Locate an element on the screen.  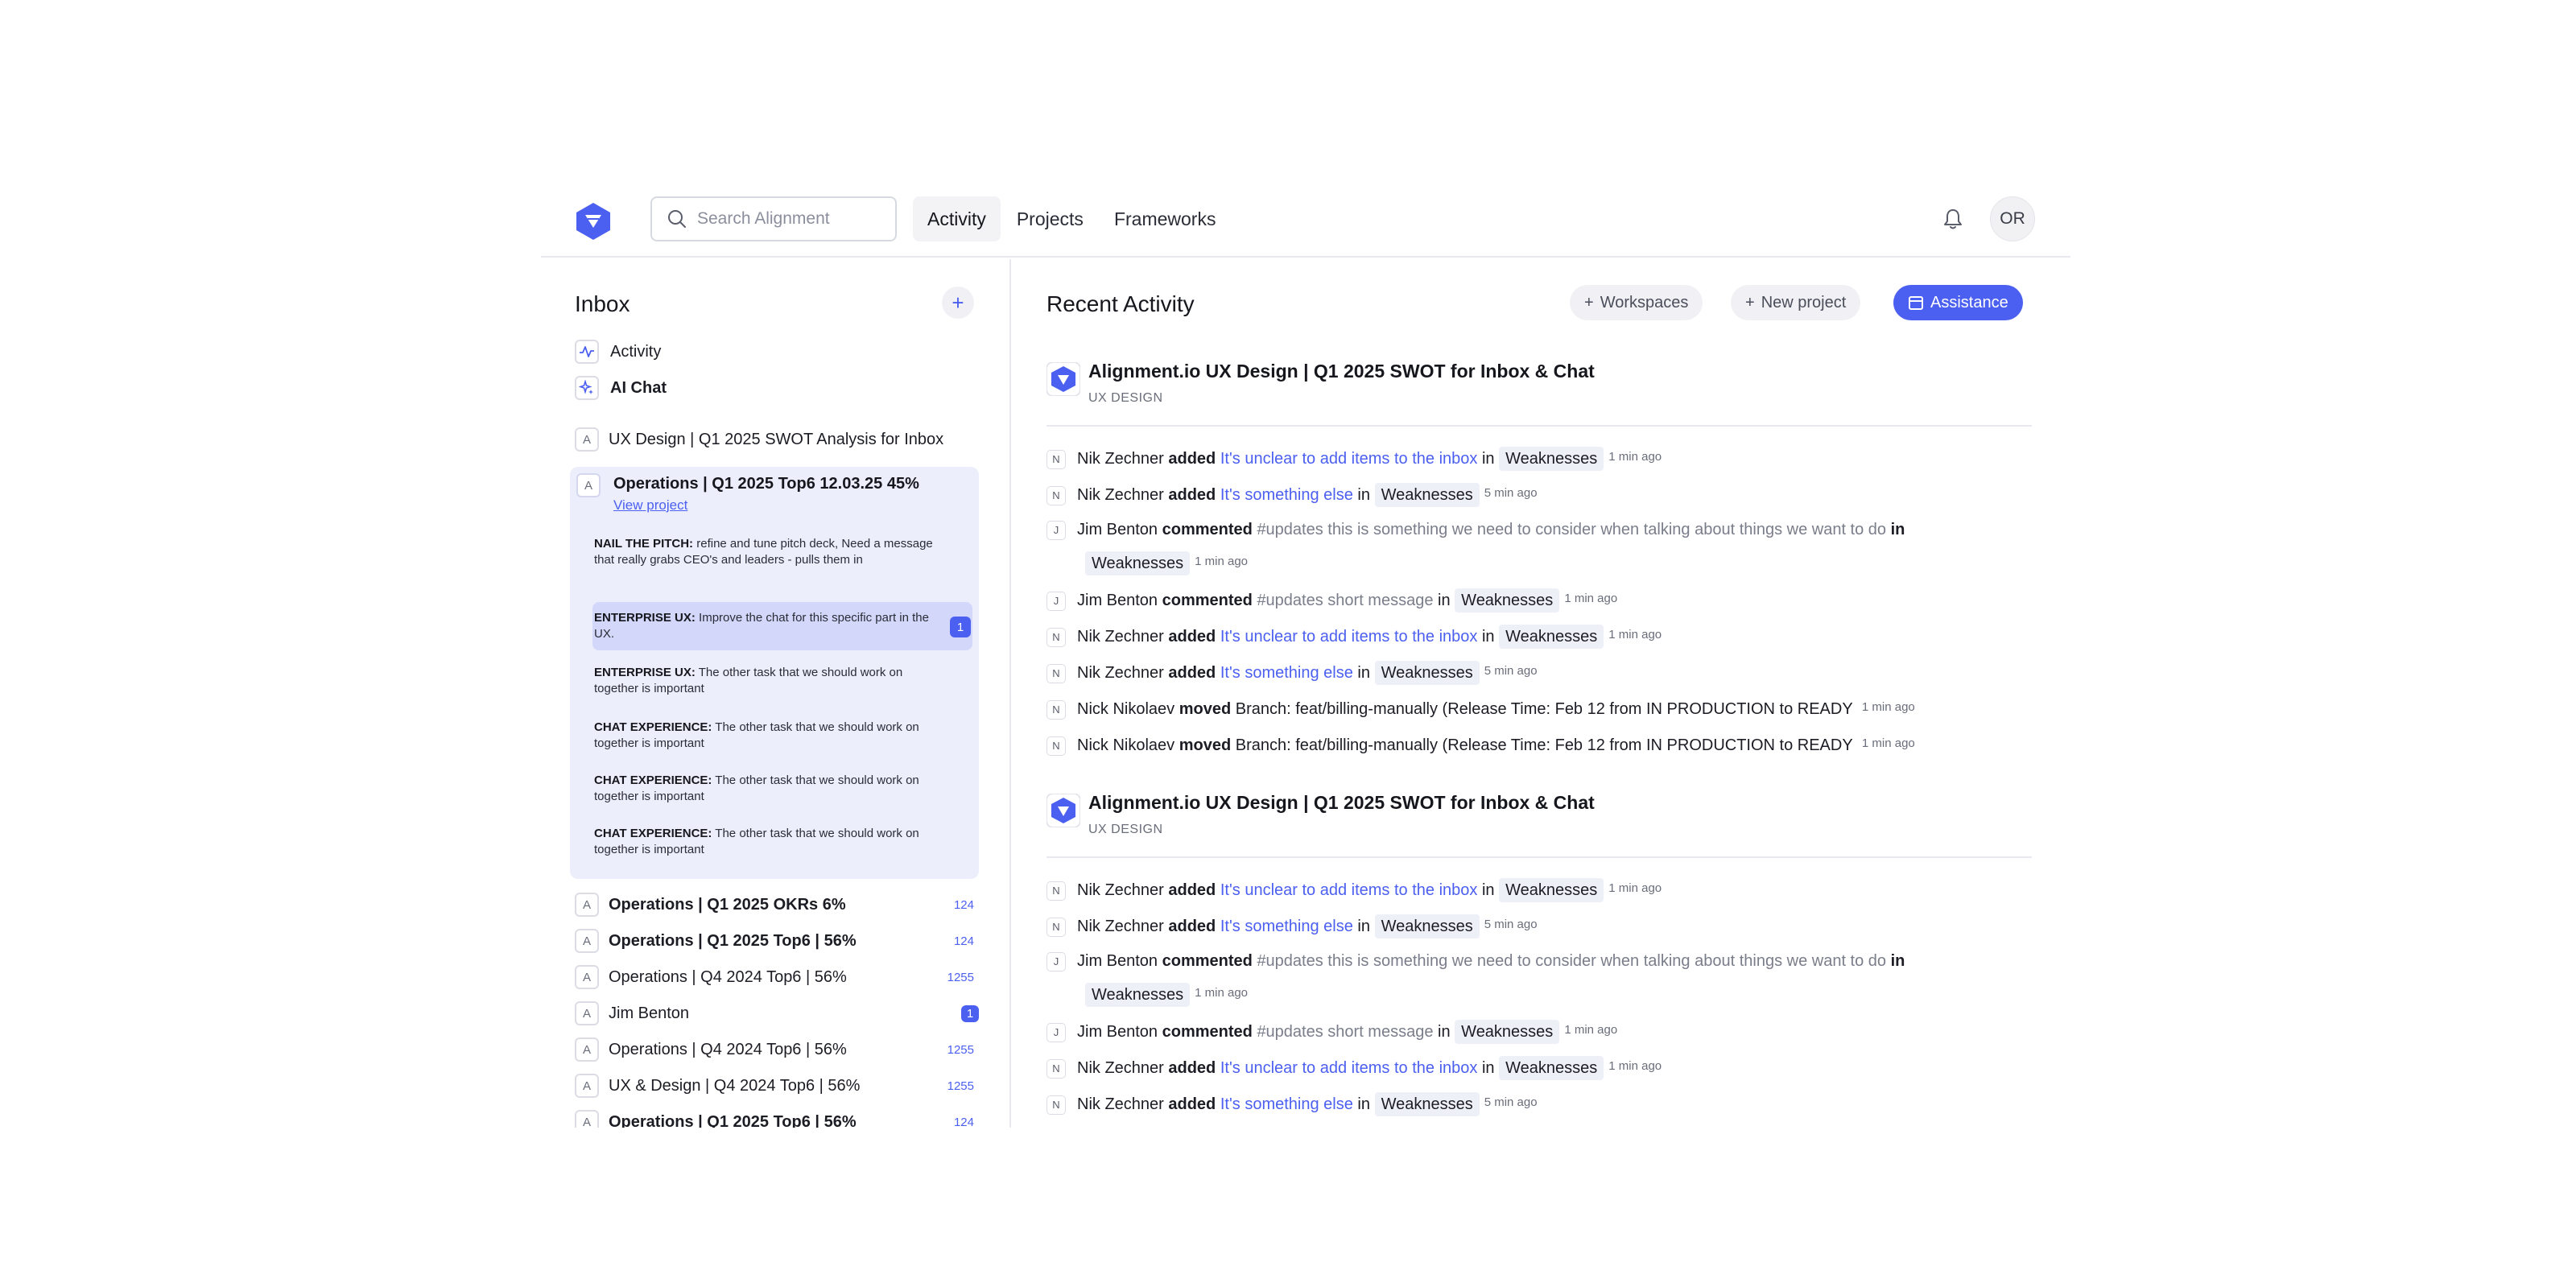
user-name: Nik Zechner is located at coordinates (1120, 1104).